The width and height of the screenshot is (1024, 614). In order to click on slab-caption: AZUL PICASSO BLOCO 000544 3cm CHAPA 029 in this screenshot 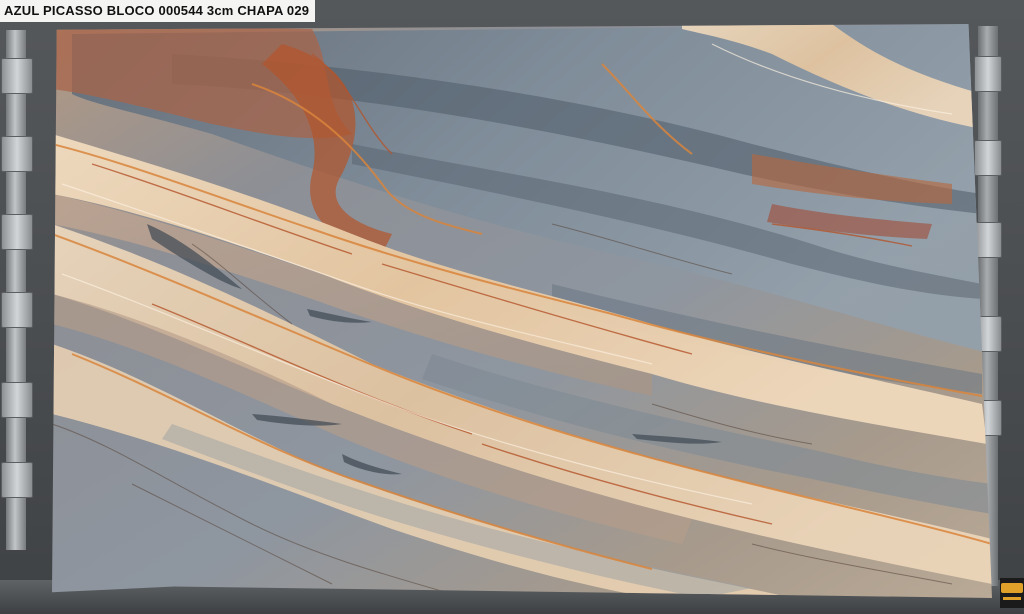, I will do `click(158, 11)`.